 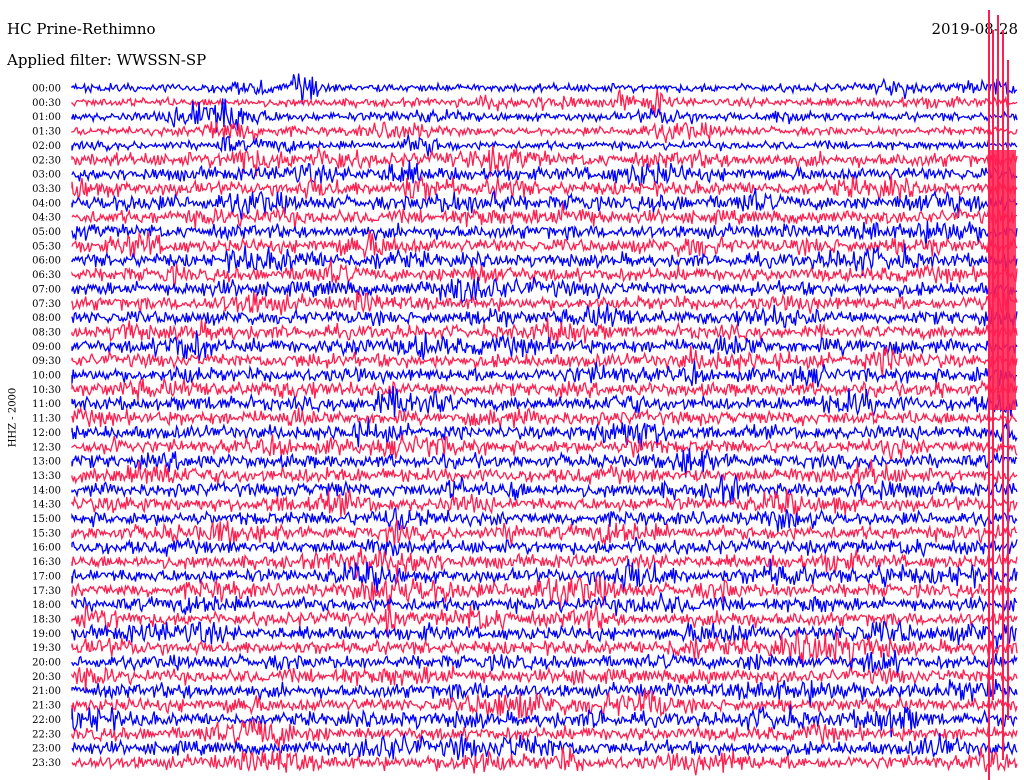 What do you see at coordinates (46, 390) in the screenshot?
I see `tick-label: 10:30` at bounding box center [46, 390].